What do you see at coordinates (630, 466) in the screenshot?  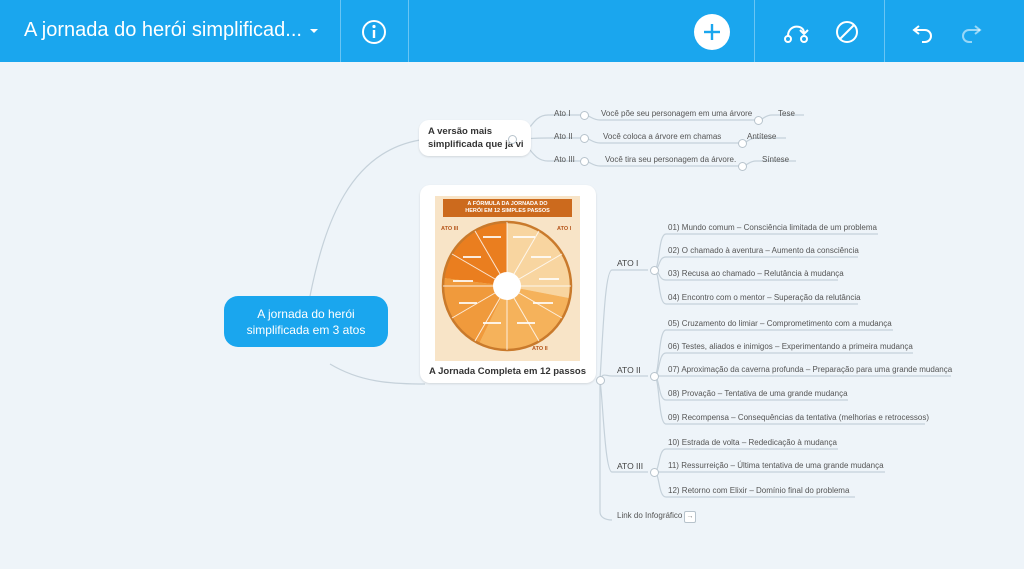 I see `act-topic: ATO III` at bounding box center [630, 466].